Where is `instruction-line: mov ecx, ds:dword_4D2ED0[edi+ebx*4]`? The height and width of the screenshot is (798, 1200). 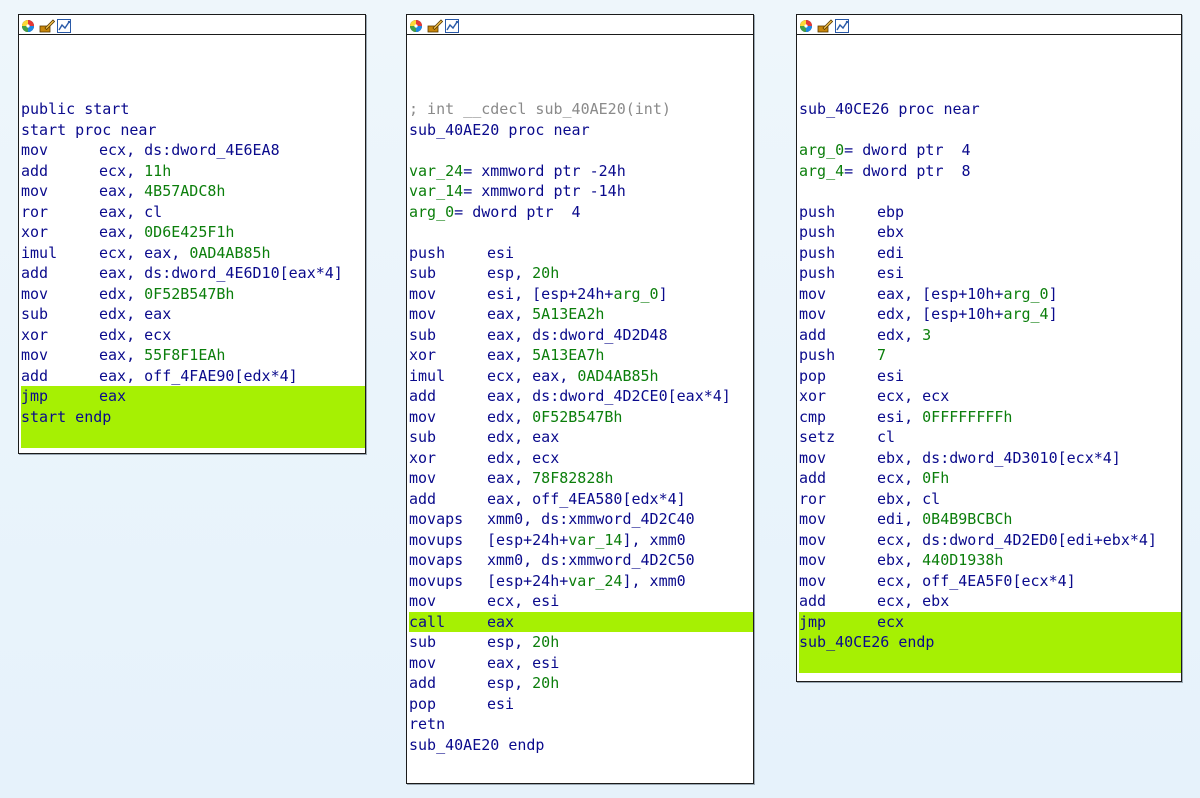 instruction-line: mov ecx, ds:dword_4D2ED0[edi+ebx*4] is located at coordinates (990, 540).